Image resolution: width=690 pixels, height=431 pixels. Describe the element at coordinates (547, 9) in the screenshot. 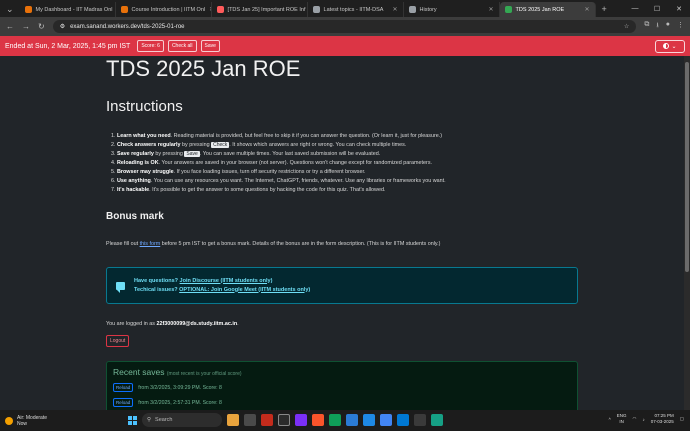

I see `browser-tab: TDS 2025 Jan ROE ✕` at that location.